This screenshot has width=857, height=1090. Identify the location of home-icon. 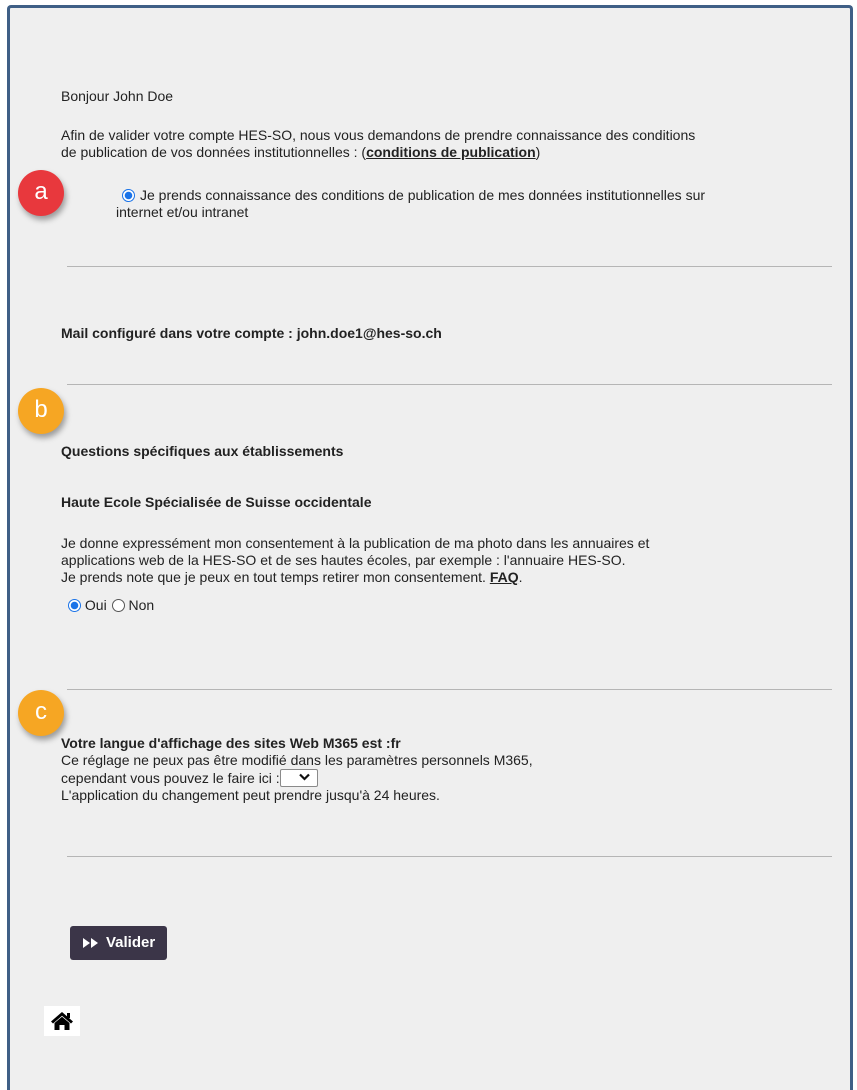
(62, 1021).